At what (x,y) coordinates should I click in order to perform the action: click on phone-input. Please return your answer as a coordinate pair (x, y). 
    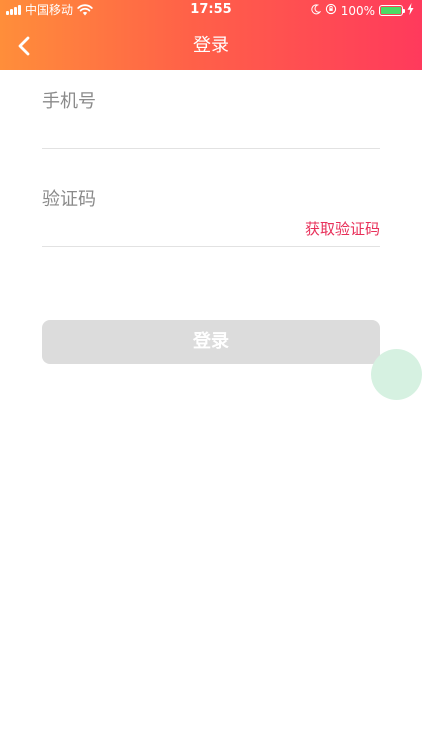
    Looking at the image, I should click on (162, 130).